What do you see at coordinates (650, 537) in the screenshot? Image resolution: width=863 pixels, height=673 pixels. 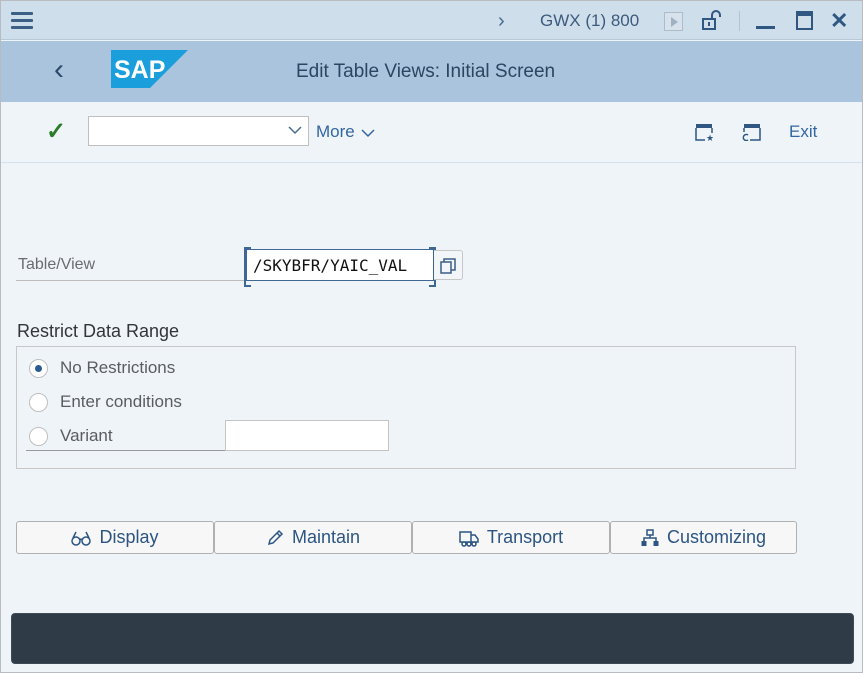 I see `hierarchy-icon` at bounding box center [650, 537].